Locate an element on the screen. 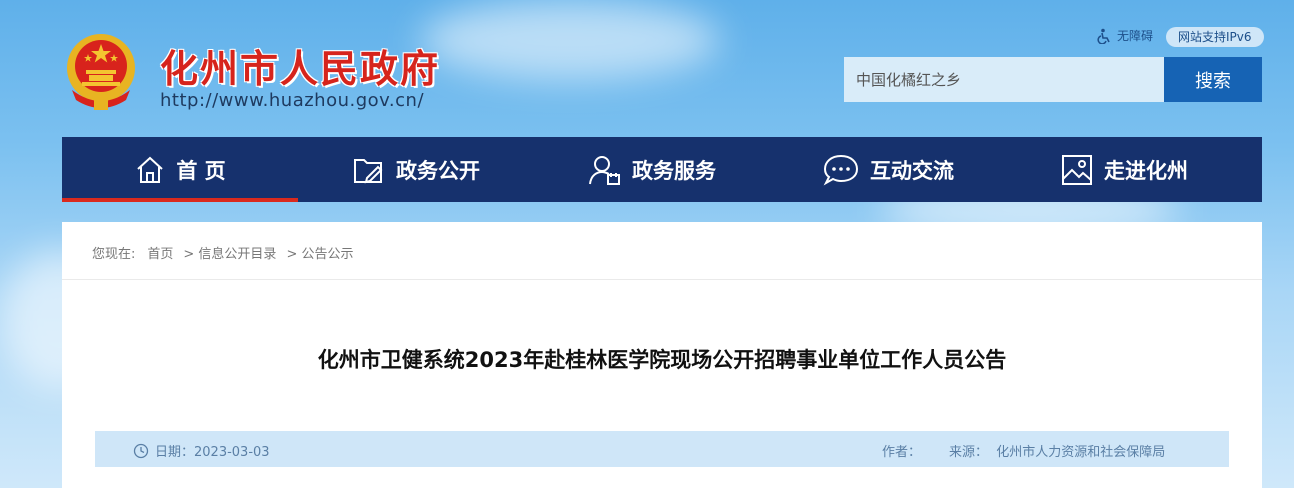 The height and width of the screenshot is (488, 1294). accessibility-label: 无障碍 is located at coordinates (1135, 36).